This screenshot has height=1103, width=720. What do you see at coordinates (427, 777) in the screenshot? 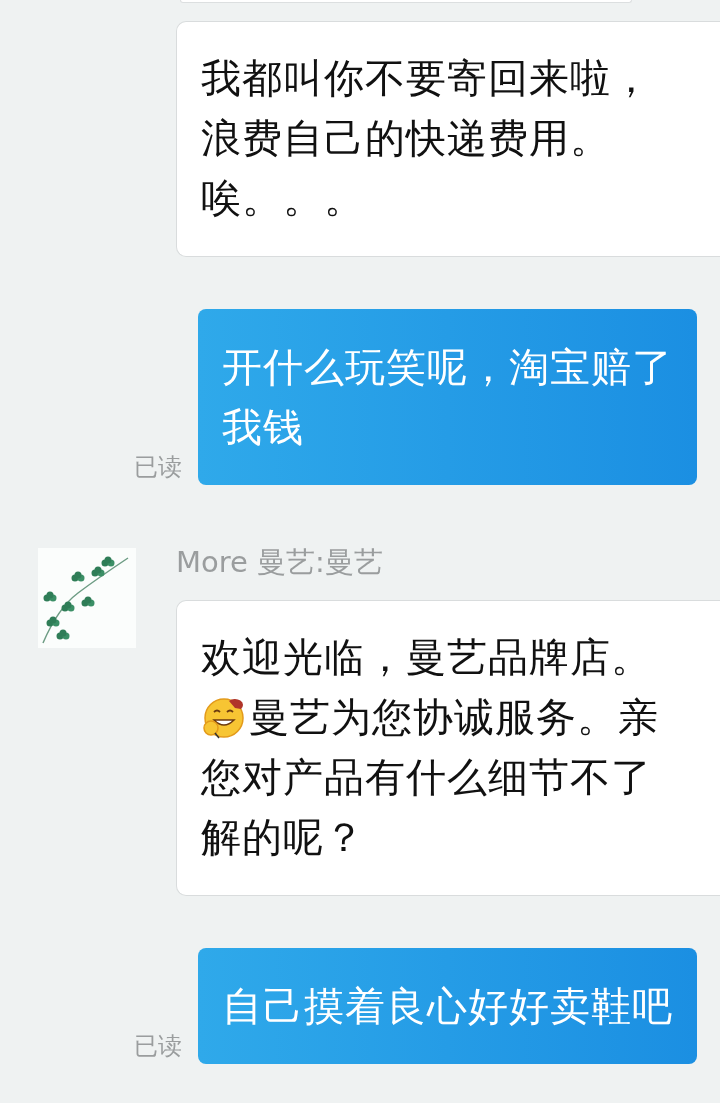
I see `message-text: 您对产品有什么细节不了` at bounding box center [427, 777].